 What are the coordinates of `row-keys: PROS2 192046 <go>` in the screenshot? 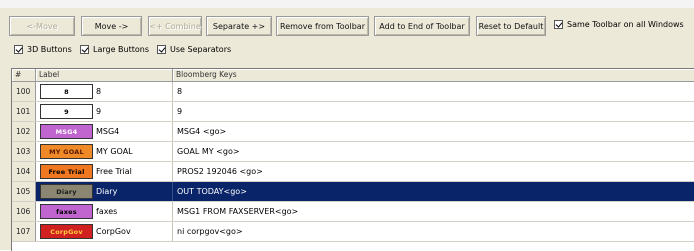 It's located at (220, 171).